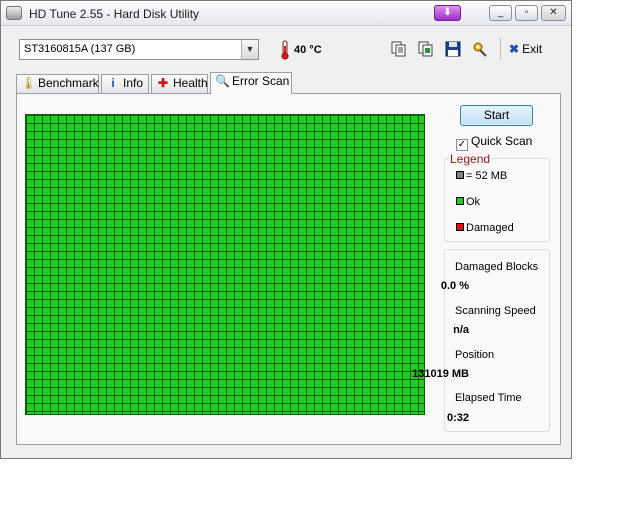 This screenshot has width=640, height=512. I want to click on tab-error-scan: 🔍 Error Scan, so click(251, 83).